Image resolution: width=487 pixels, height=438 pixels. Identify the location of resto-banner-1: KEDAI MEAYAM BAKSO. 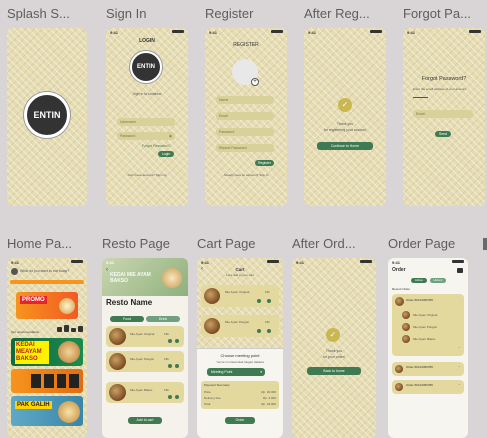
(47, 352).